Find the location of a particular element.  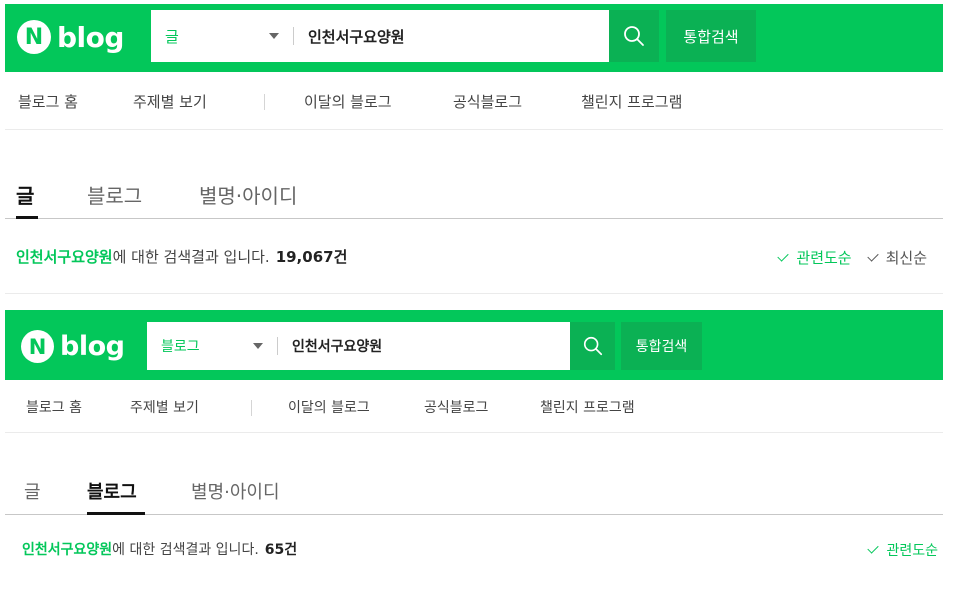

sort-options: 관련도순 최신순 is located at coordinates (852, 257).